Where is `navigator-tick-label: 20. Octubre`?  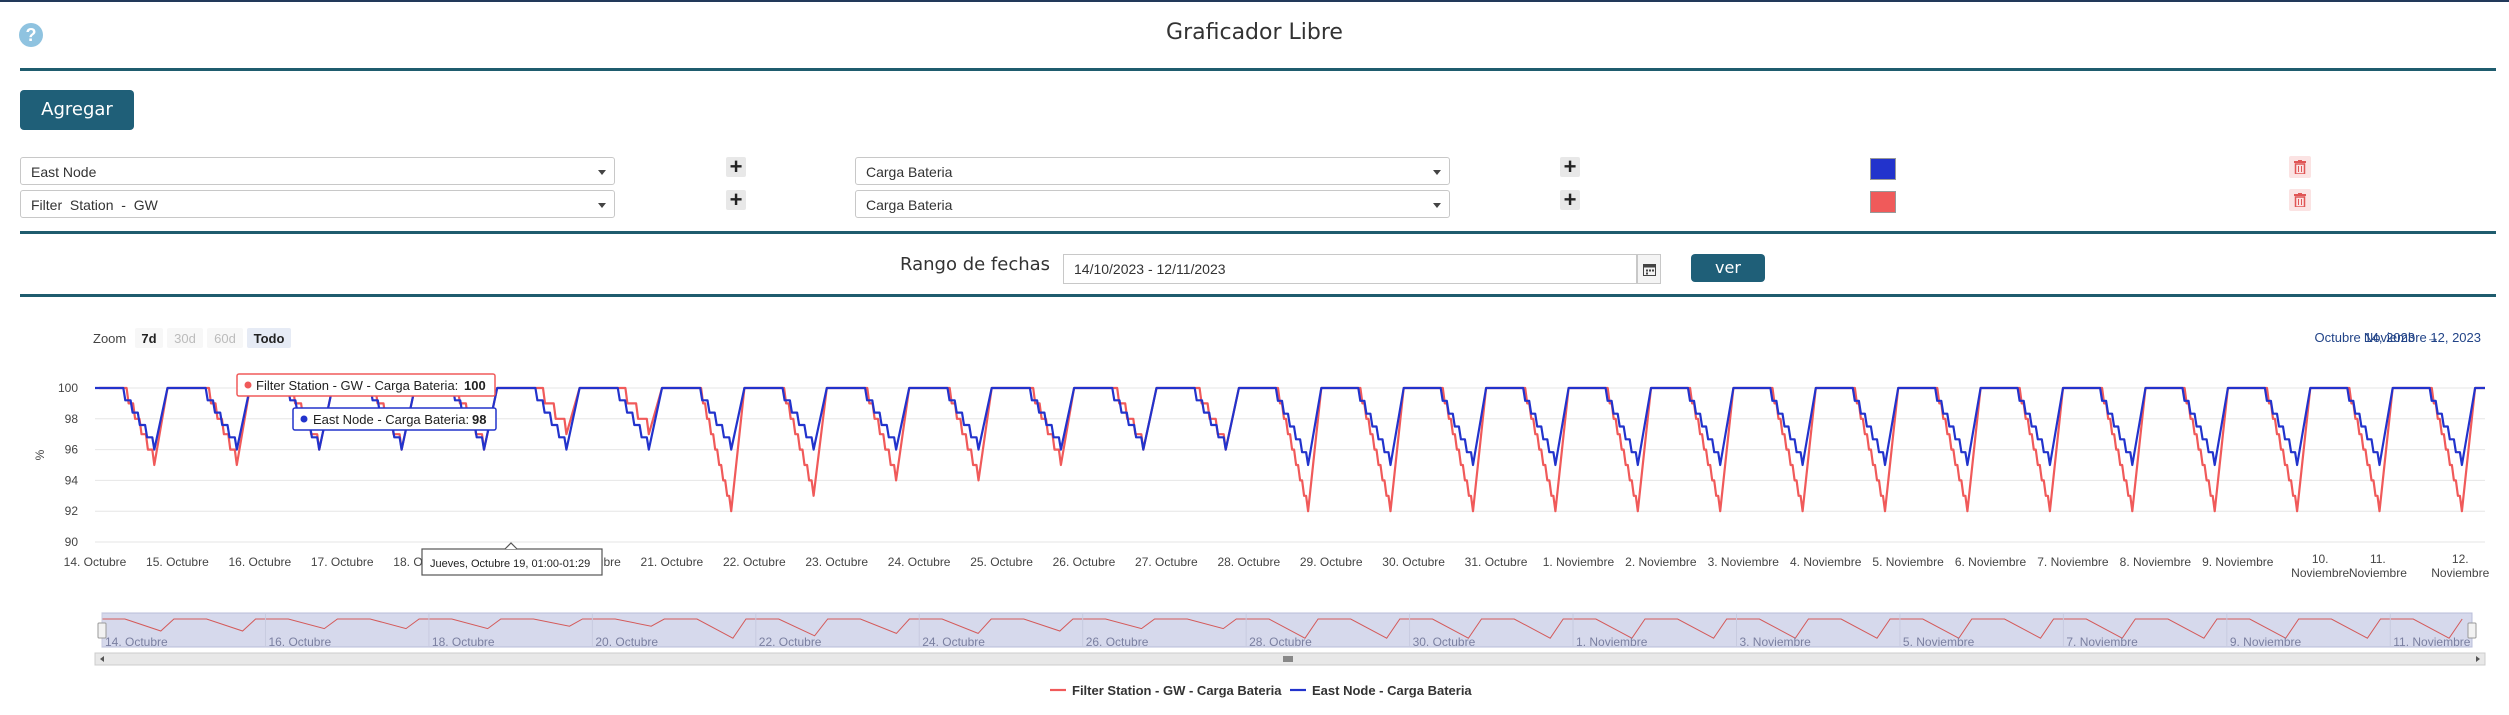 navigator-tick-label: 20. Octubre is located at coordinates (626, 642).